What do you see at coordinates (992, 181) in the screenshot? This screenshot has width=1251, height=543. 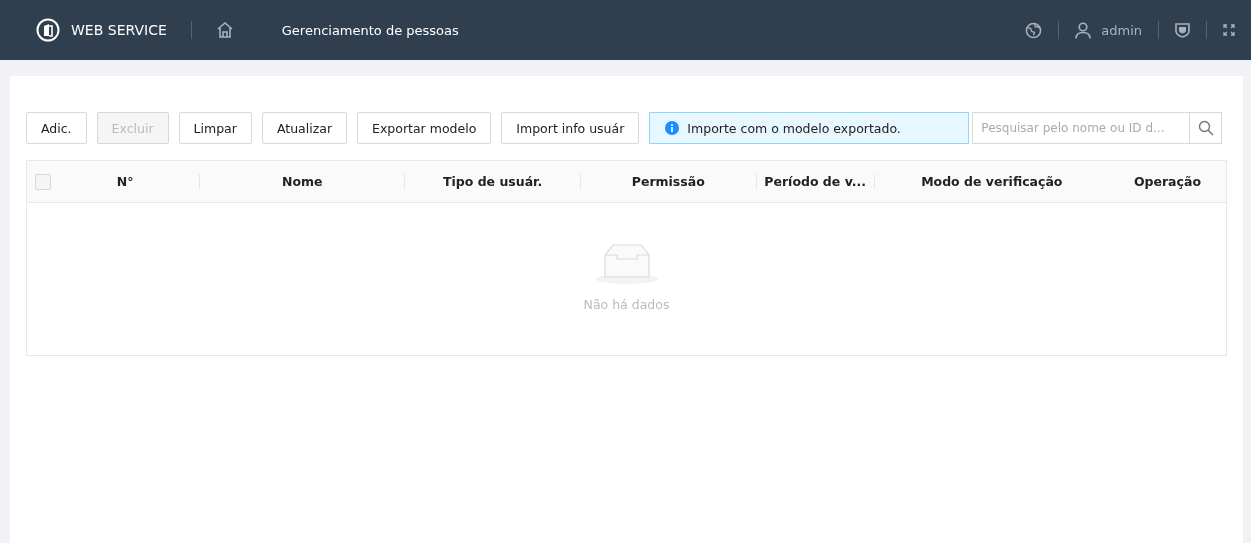 I see `column-header: Modo de verificação` at bounding box center [992, 181].